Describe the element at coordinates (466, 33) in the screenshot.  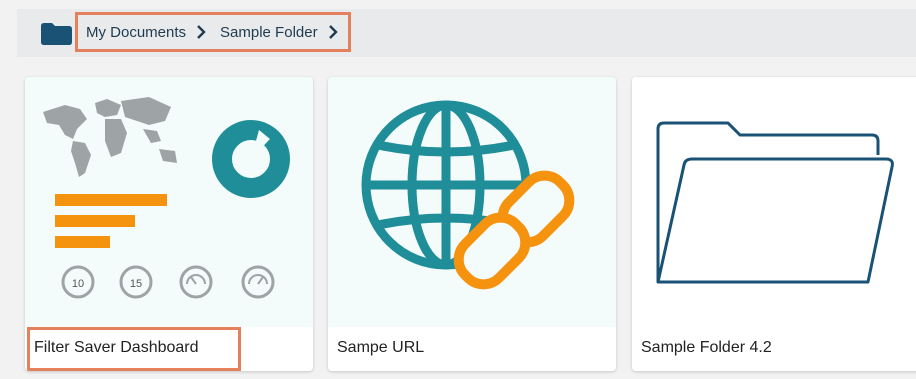
I see `breadcrumb-bar: My Documents Sample Folder` at that location.